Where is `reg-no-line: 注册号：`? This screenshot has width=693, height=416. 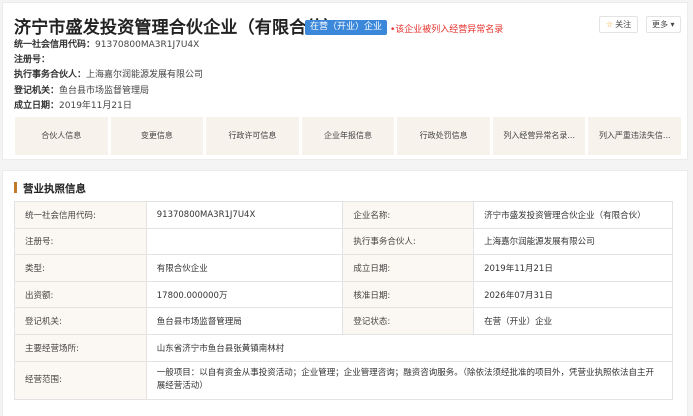
reg-no-line: 注册号： is located at coordinates (32, 58).